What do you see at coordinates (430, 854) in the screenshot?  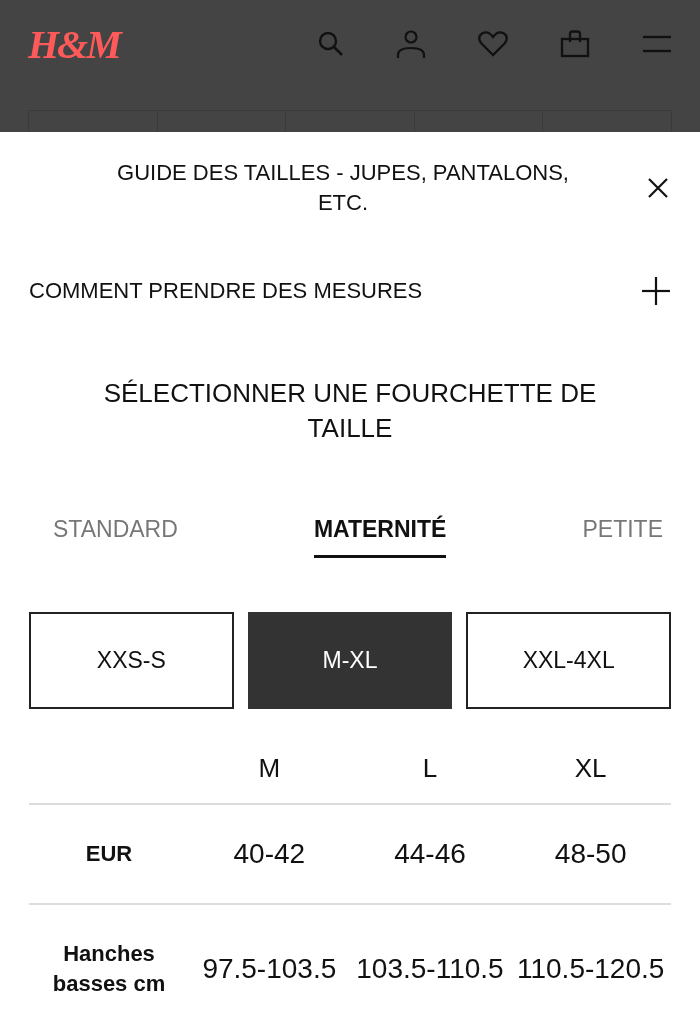 I see `table-cell-text: 44-46` at bounding box center [430, 854].